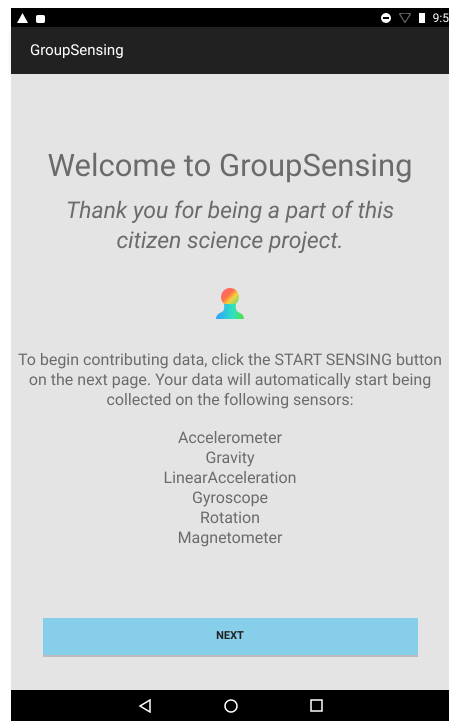 This screenshot has height=721, width=449. What do you see at coordinates (230, 166) in the screenshot?
I see `welcome-heading: Welcome to GroupSensing` at bounding box center [230, 166].